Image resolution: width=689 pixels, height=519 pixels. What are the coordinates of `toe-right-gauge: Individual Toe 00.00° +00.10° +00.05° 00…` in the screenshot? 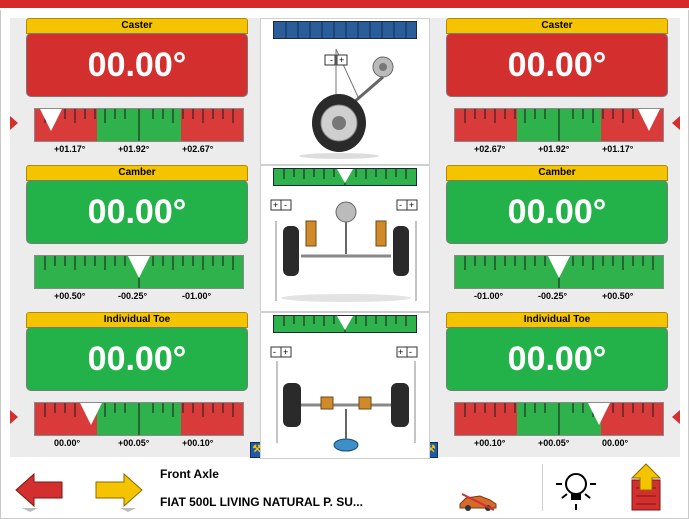 It's located at (552, 385).